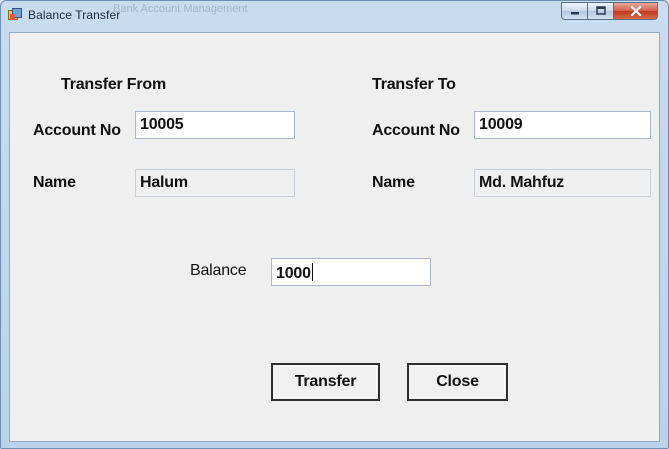  I want to click on to-account-label: Account No, so click(416, 130).